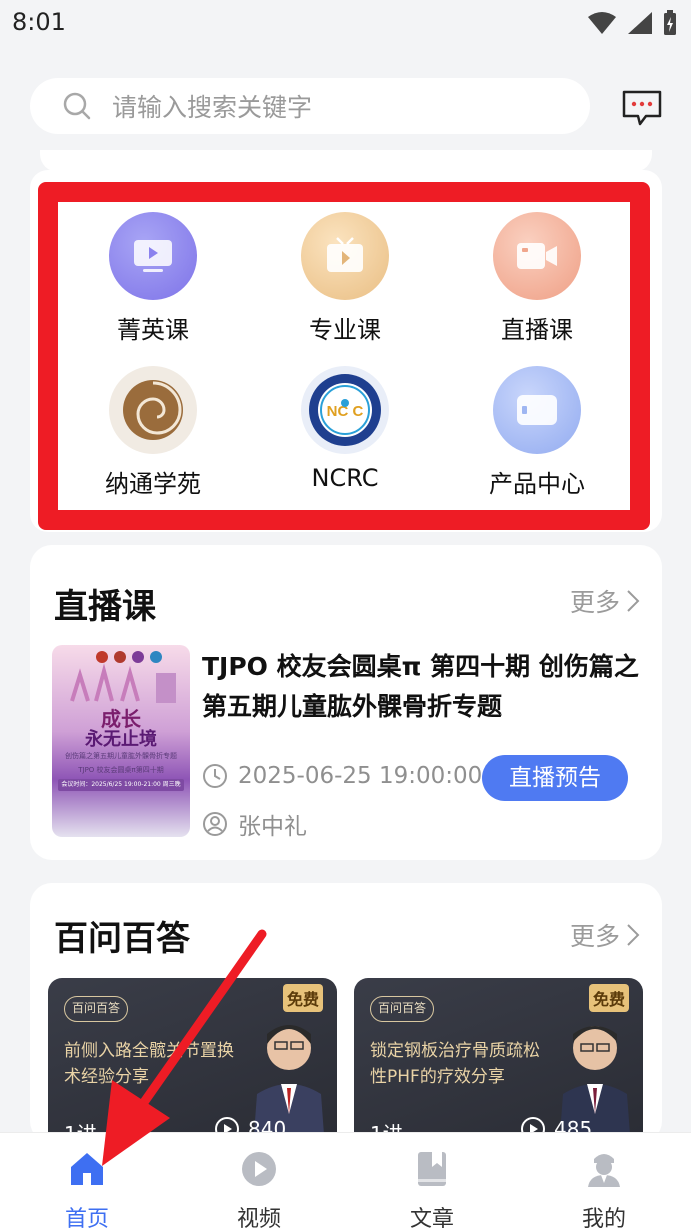  What do you see at coordinates (77, 106) in the screenshot?
I see `search-icon` at bounding box center [77, 106].